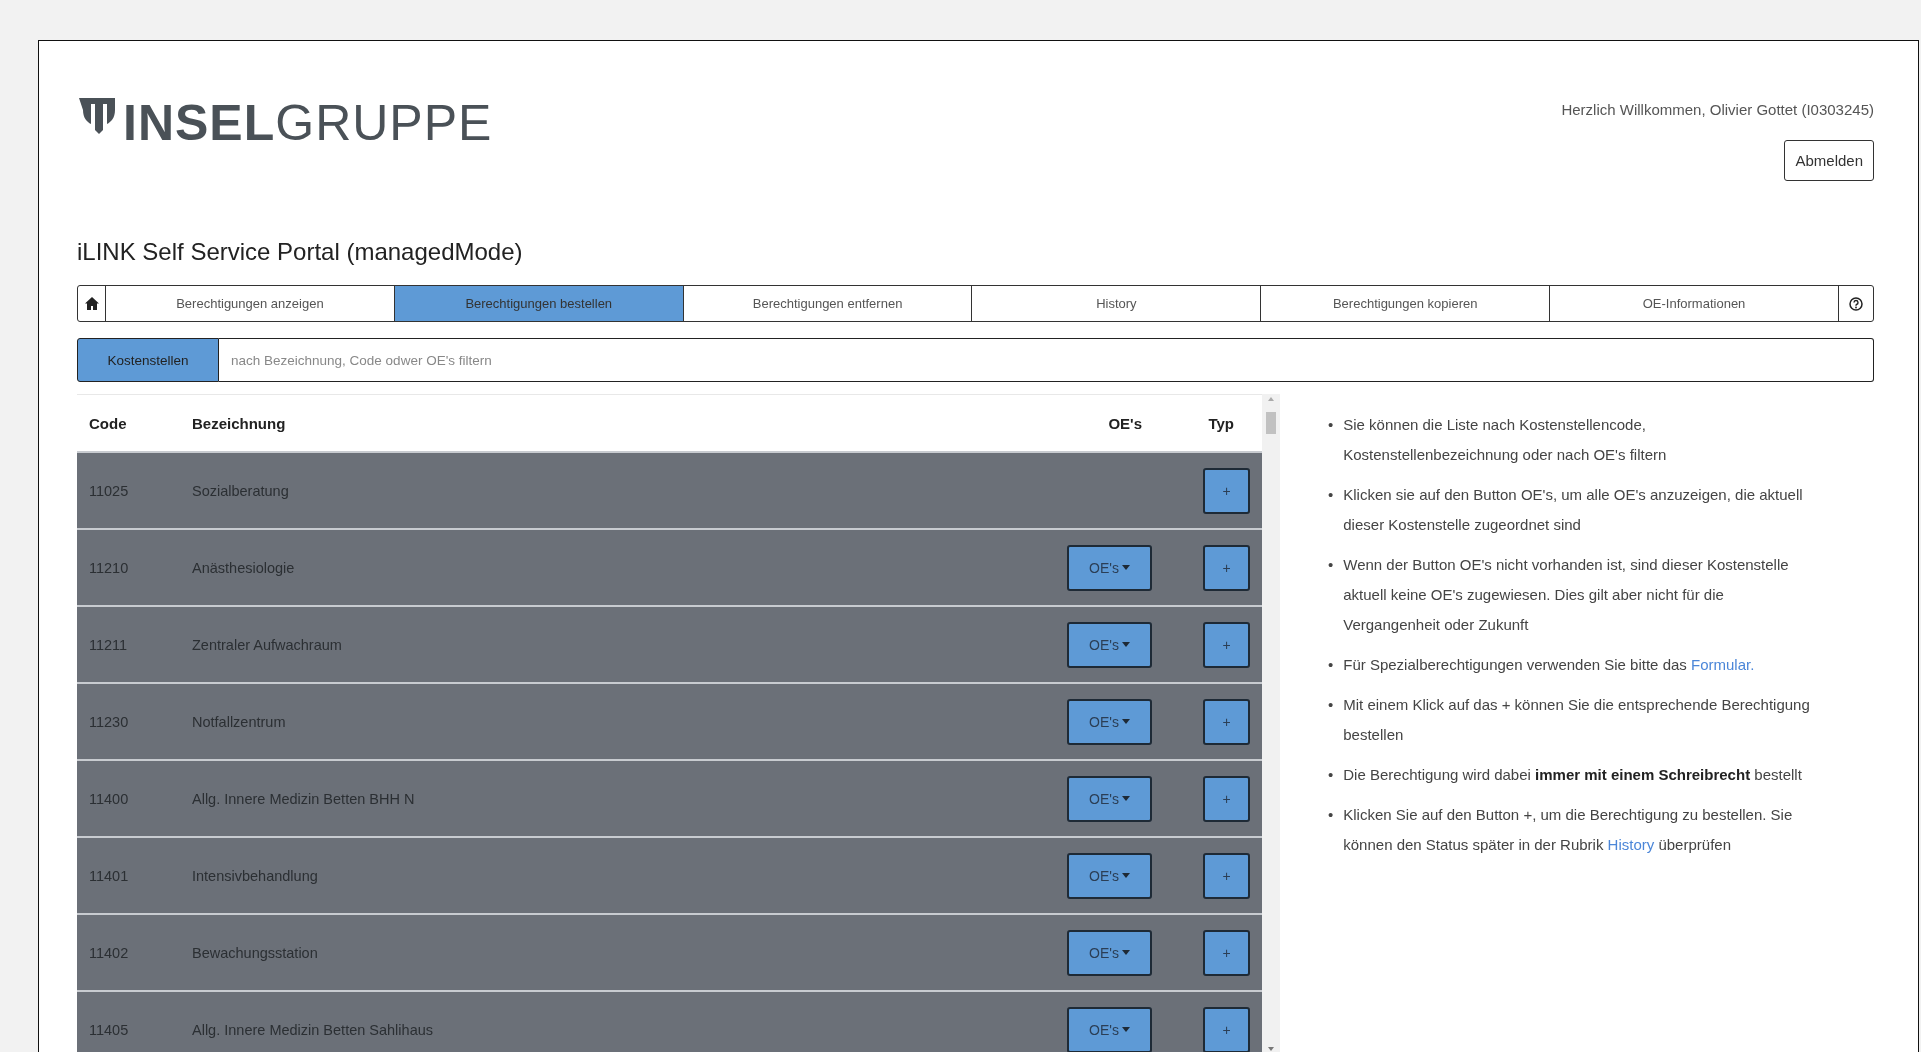 The height and width of the screenshot is (1052, 1921). Describe the element at coordinates (1566, 595) in the screenshot. I see `info-text: Wenn der Button OE's nicht vorhanden ist, sind dieser Kostenstelle aktuell keine OE's zugewiesen. Dies gilt aber nicht für die Vergangenheit oder Zukunft` at that location.